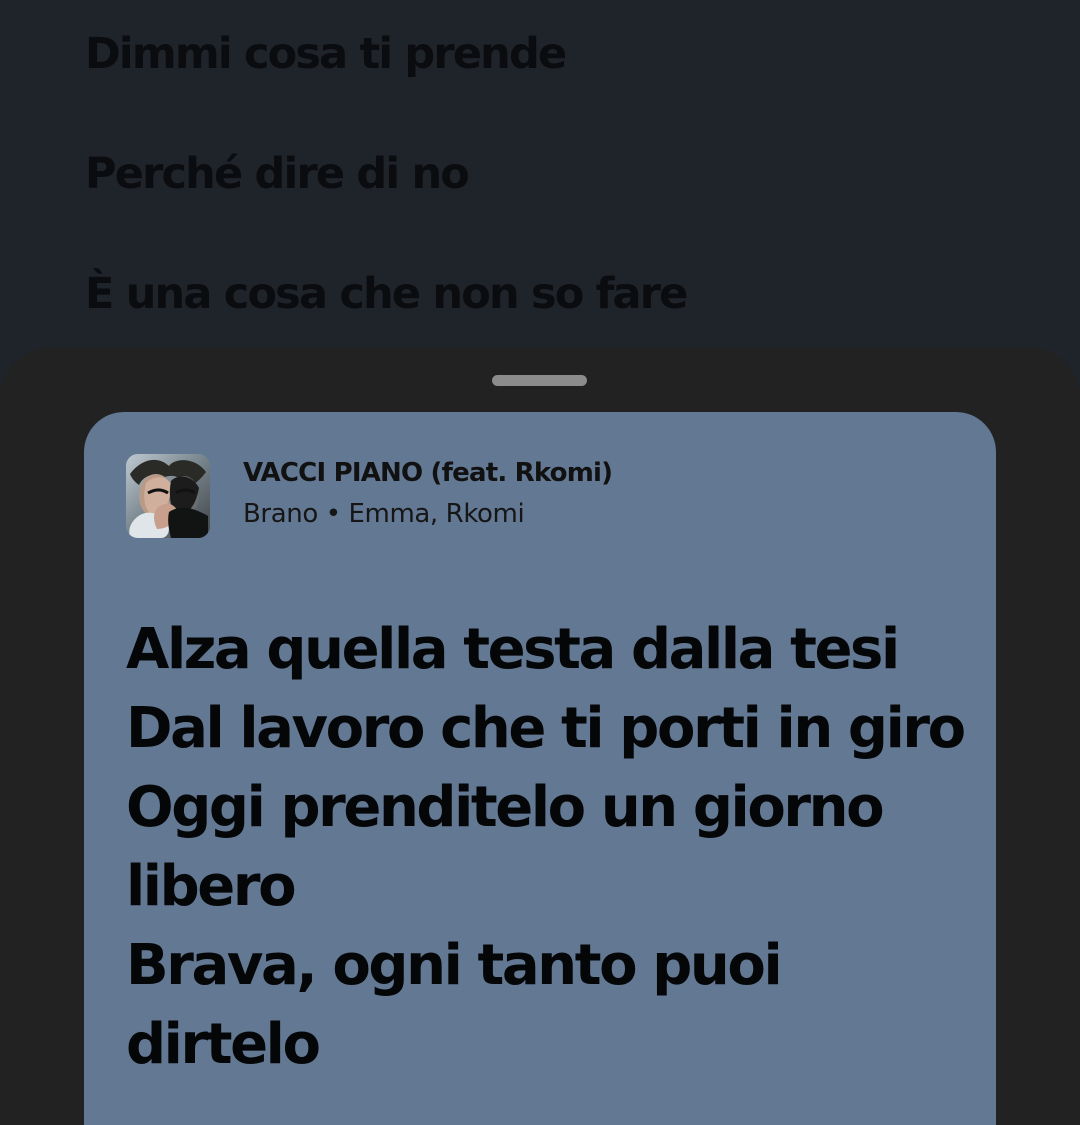  Describe the element at coordinates (386, 294) in the screenshot. I see `background-lyric-line: È una cosa che non so fare` at that location.